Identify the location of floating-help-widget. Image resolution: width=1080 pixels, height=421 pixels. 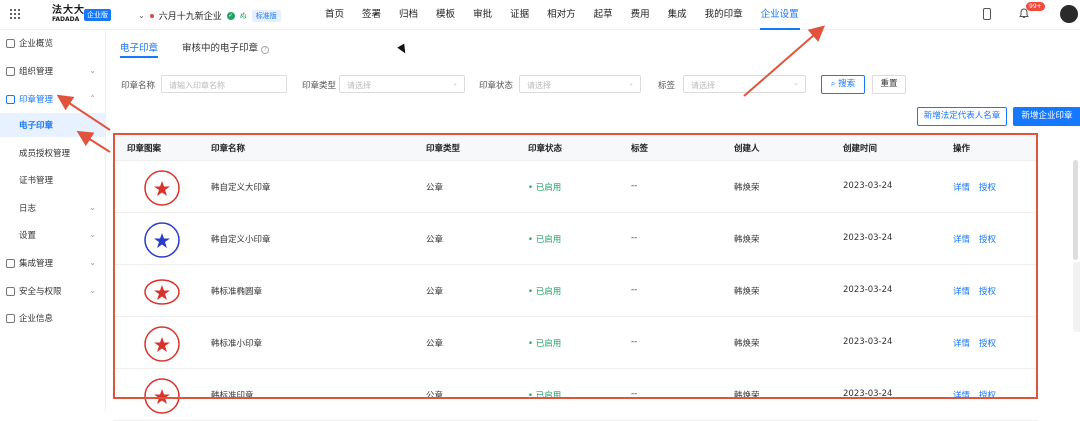
(1076, 297).